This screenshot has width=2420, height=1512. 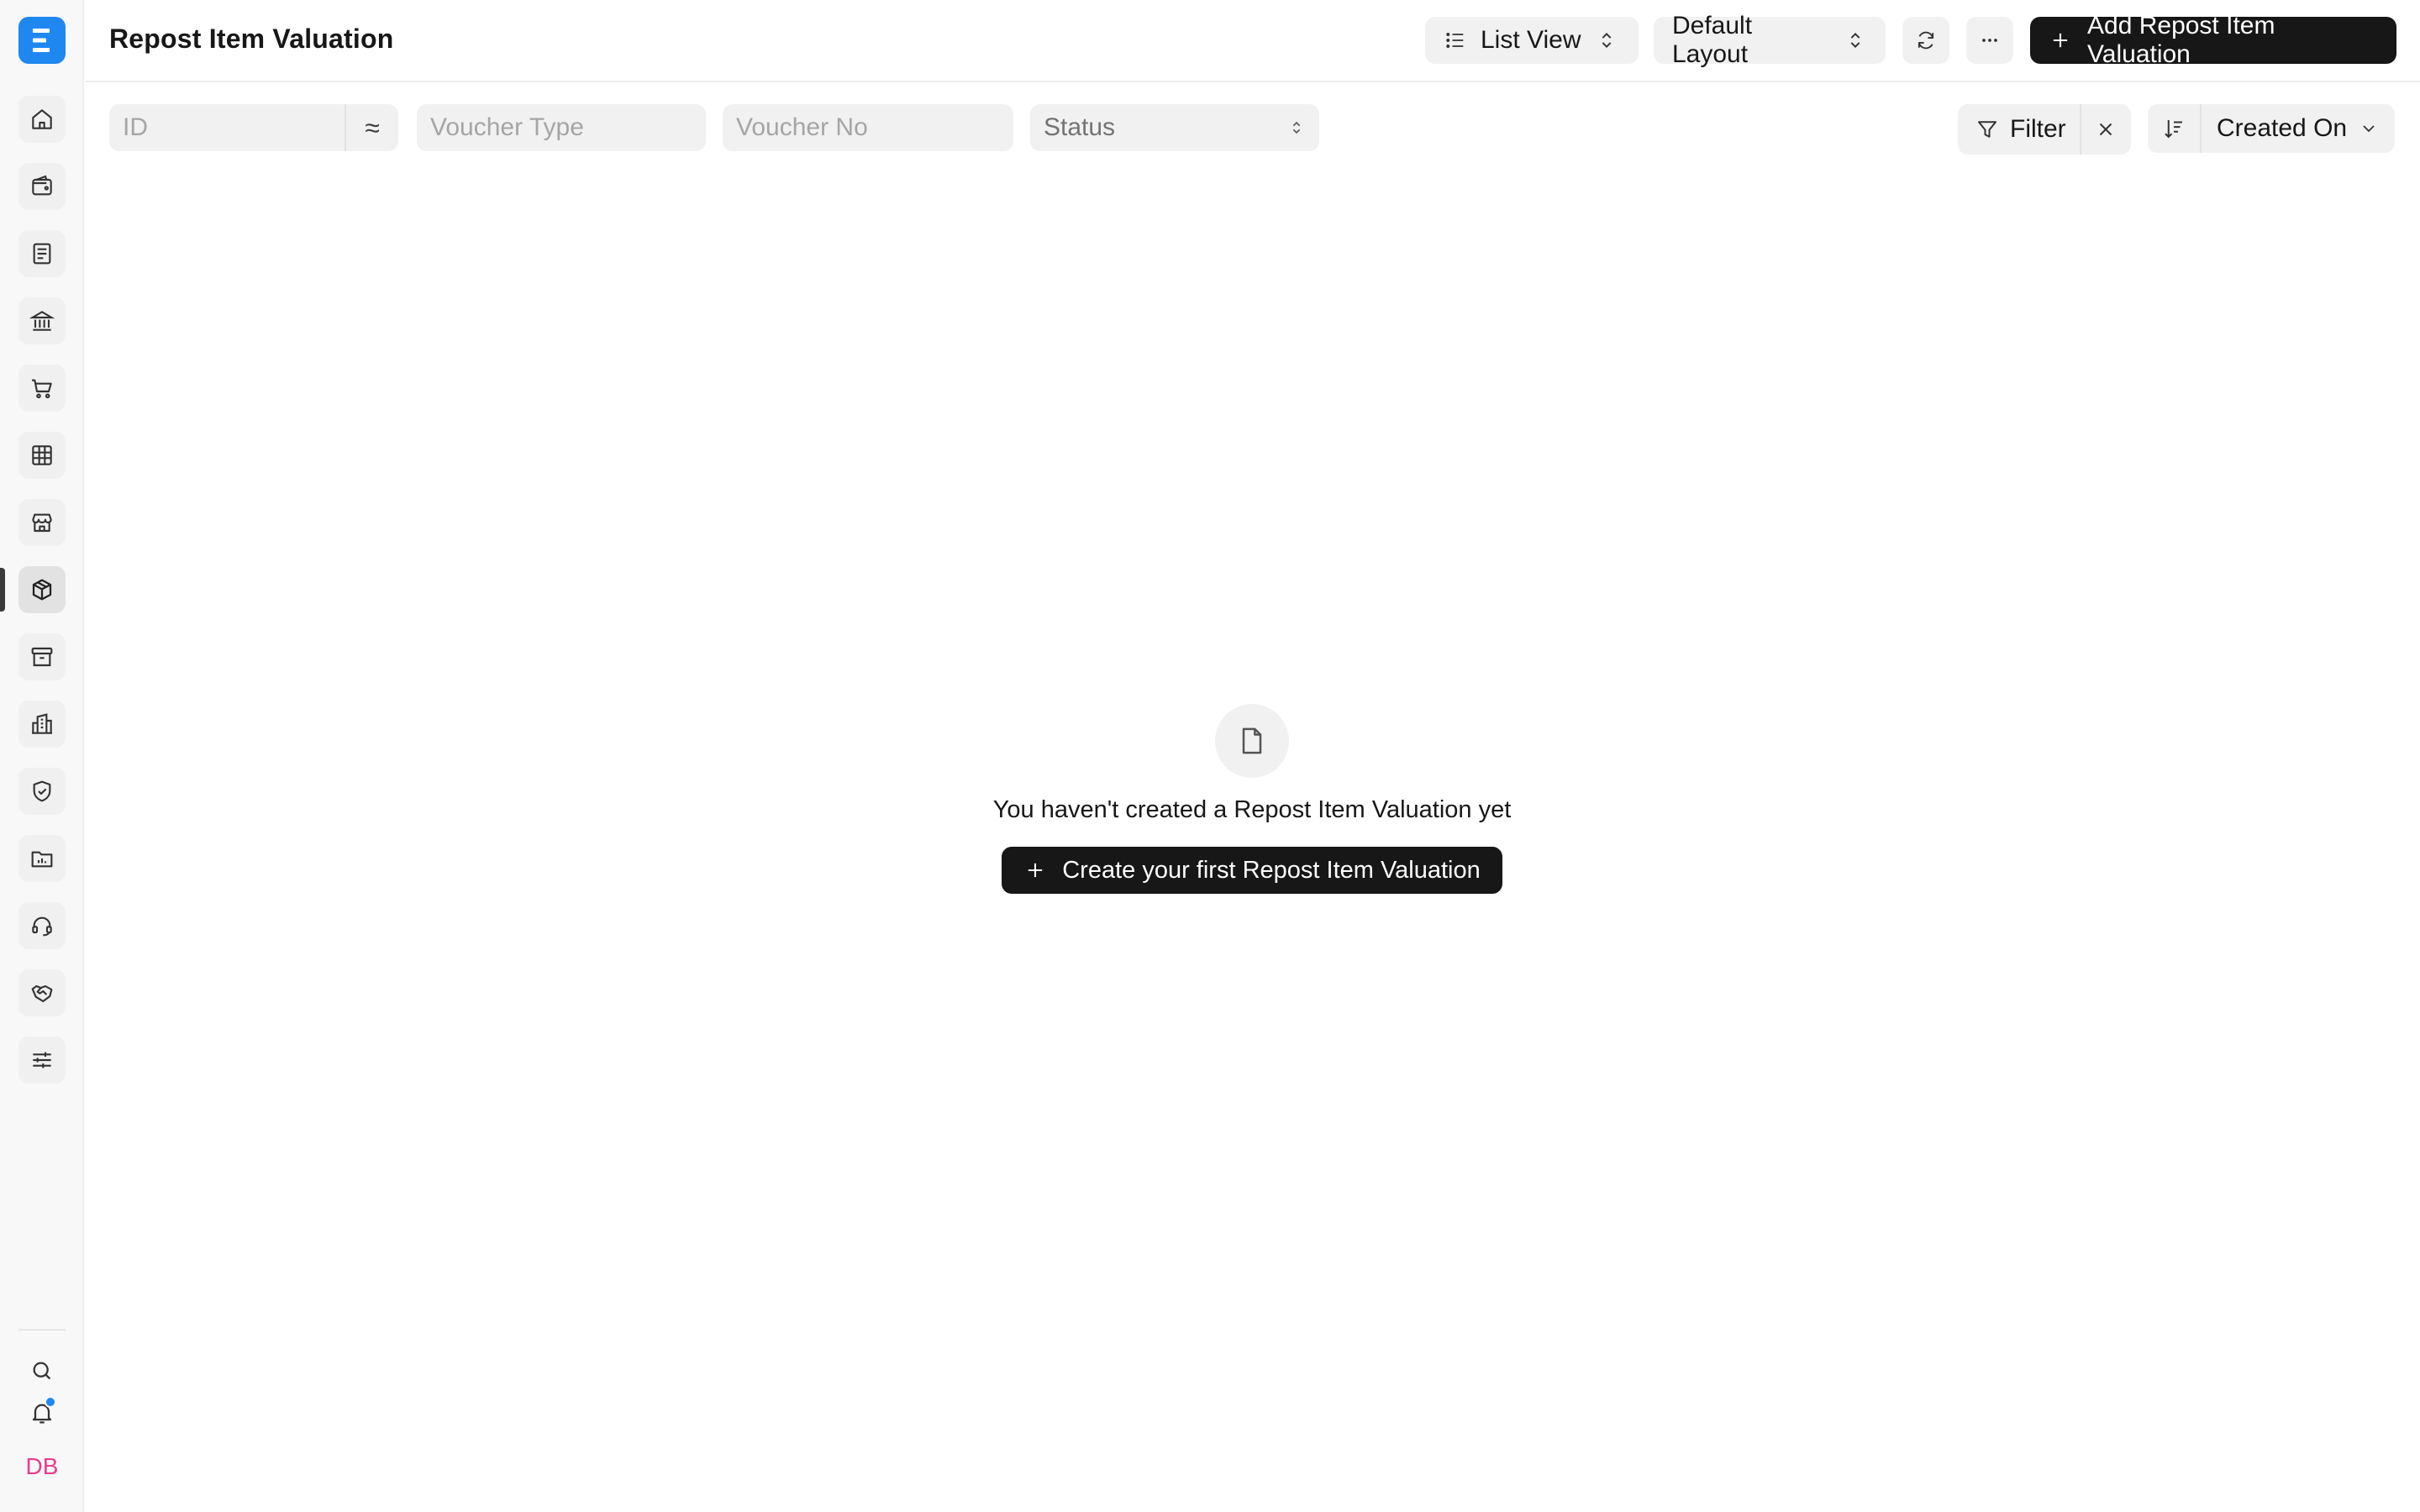 I want to click on add-repost-item-valuation-button: Add Repost Item Valuation, so click(x=2213, y=40).